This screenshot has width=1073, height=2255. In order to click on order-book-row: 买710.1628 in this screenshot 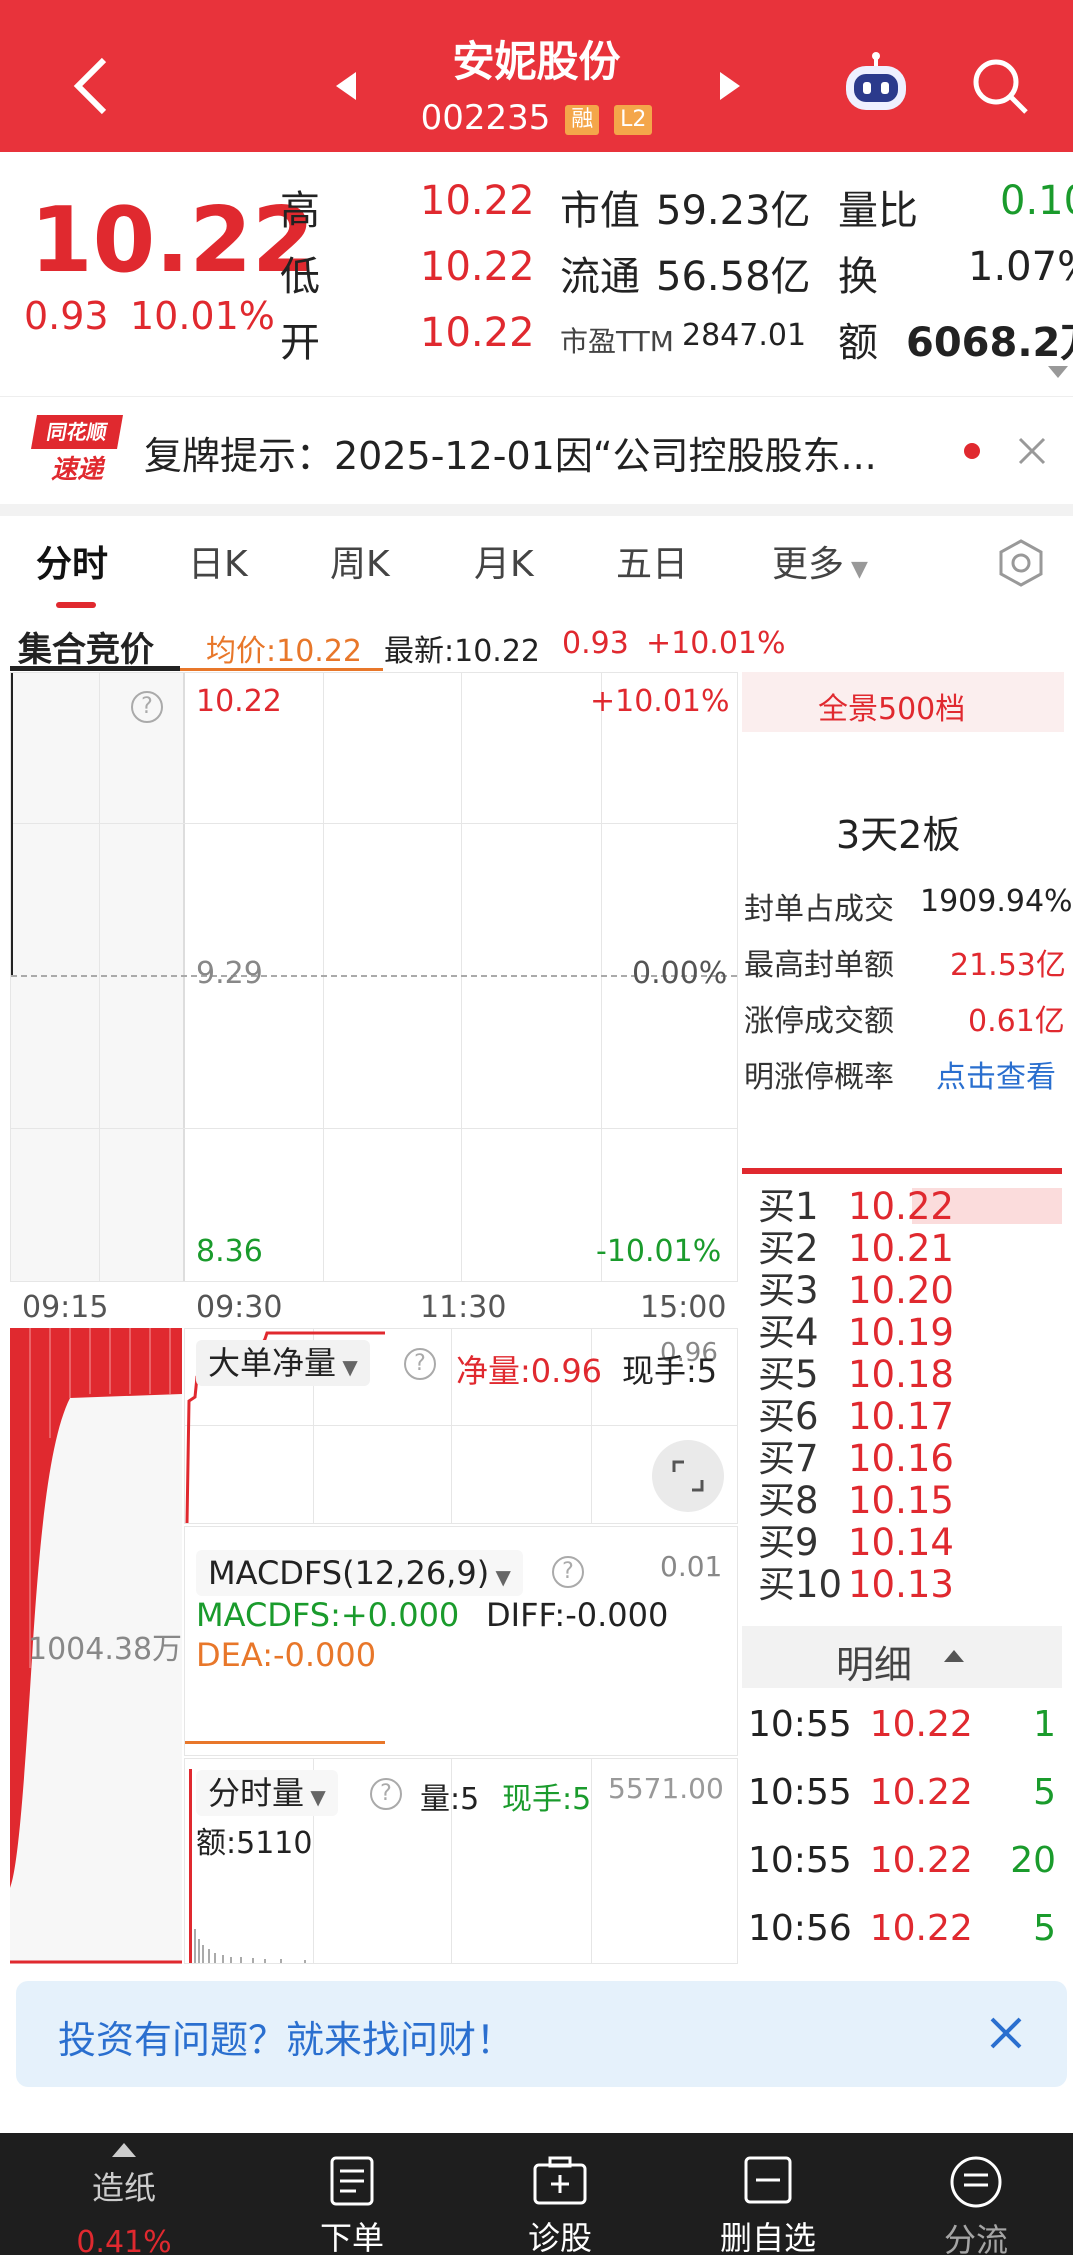, I will do `click(856, 1458)`.